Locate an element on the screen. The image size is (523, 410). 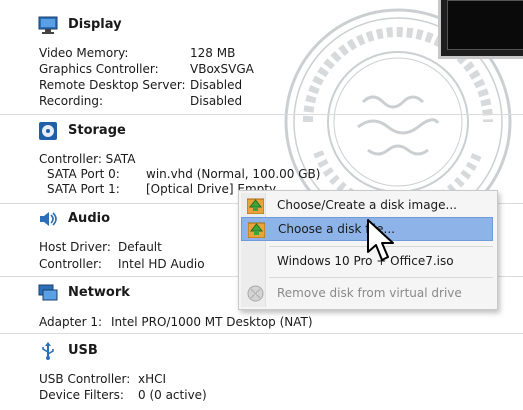
monitor-icon is located at coordinates (48, 25).